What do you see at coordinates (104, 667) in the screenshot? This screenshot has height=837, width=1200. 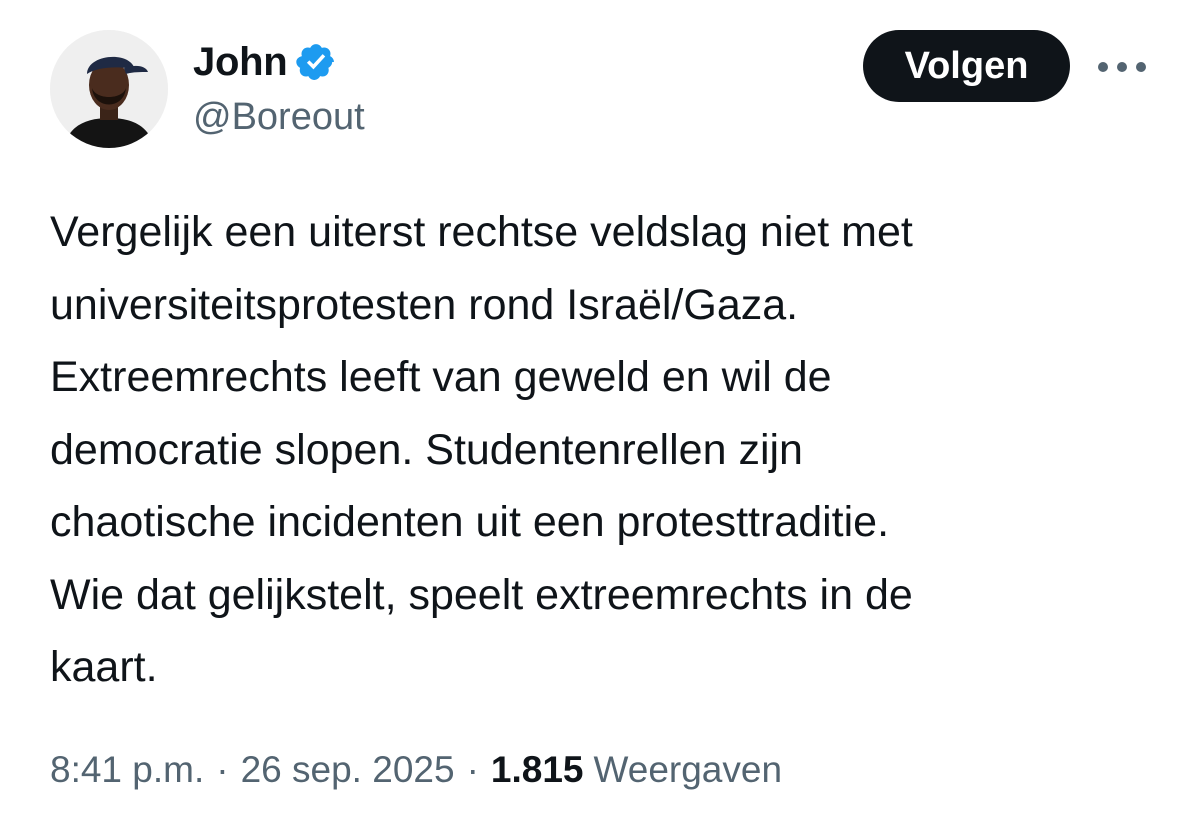 I see `tweet-text-line: kaart.` at bounding box center [104, 667].